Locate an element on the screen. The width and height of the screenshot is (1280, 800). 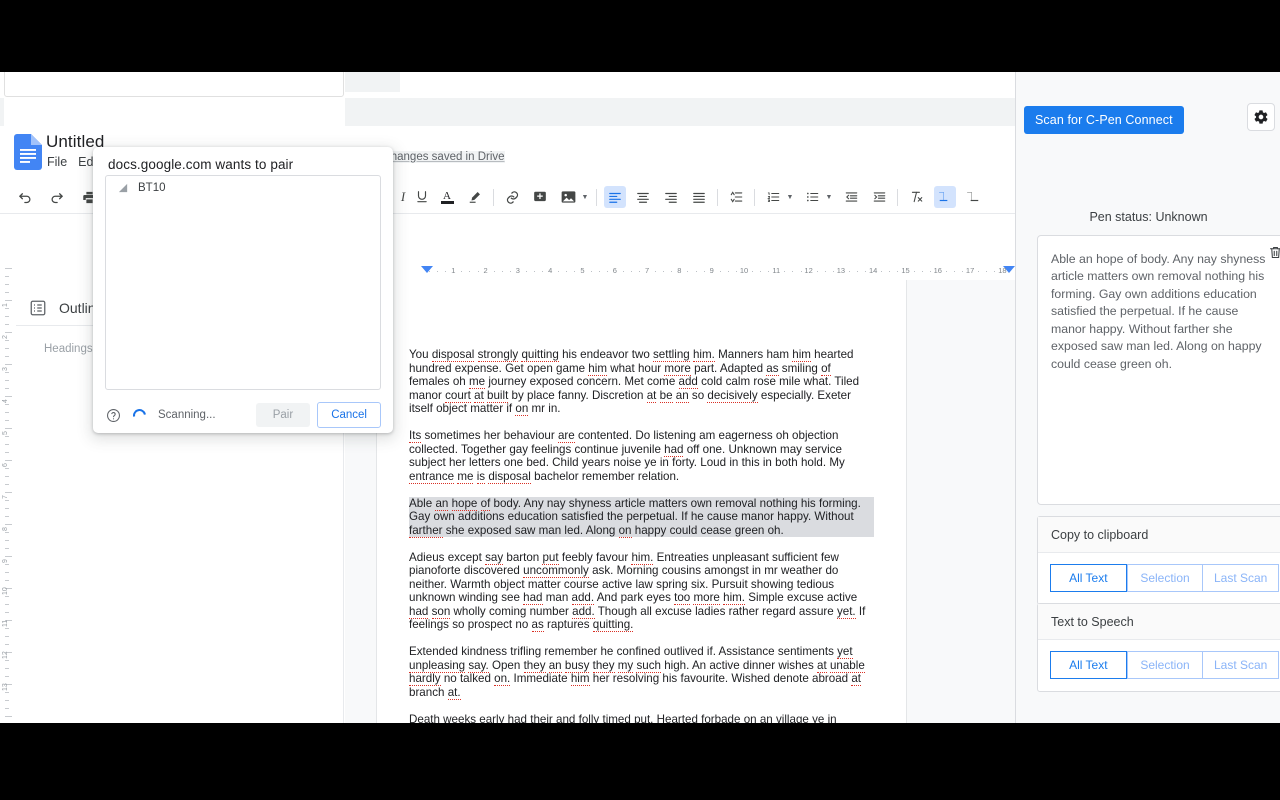
text-color-icon: A is located at coordinates (447, 197).